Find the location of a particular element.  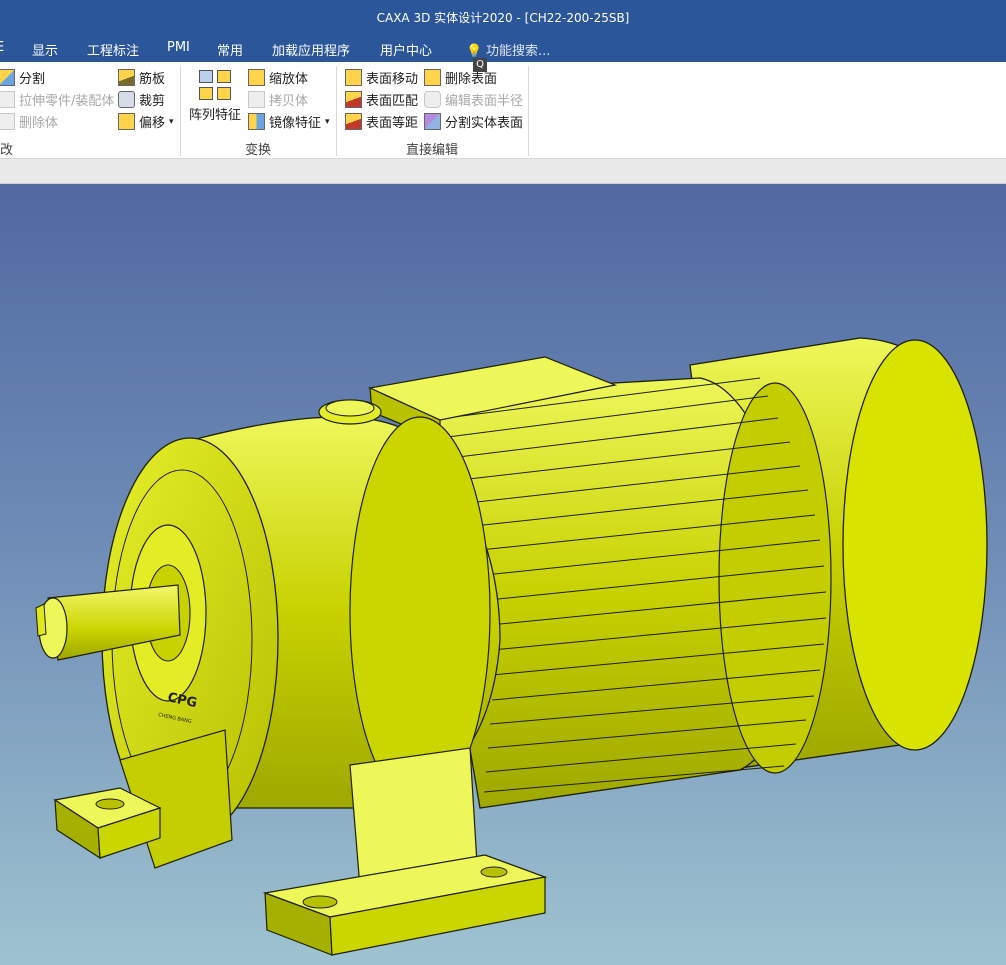

stretch-button: 拉伸零件/装配体 is located at coordinates (57, 99).